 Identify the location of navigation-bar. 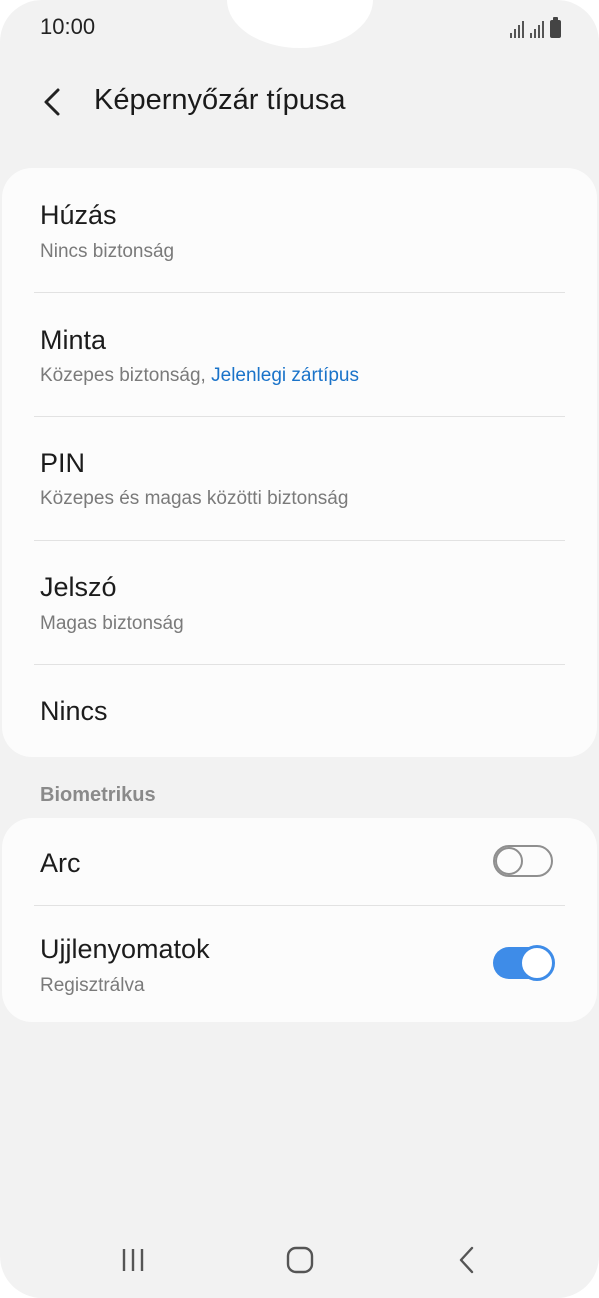
(299, 1260).